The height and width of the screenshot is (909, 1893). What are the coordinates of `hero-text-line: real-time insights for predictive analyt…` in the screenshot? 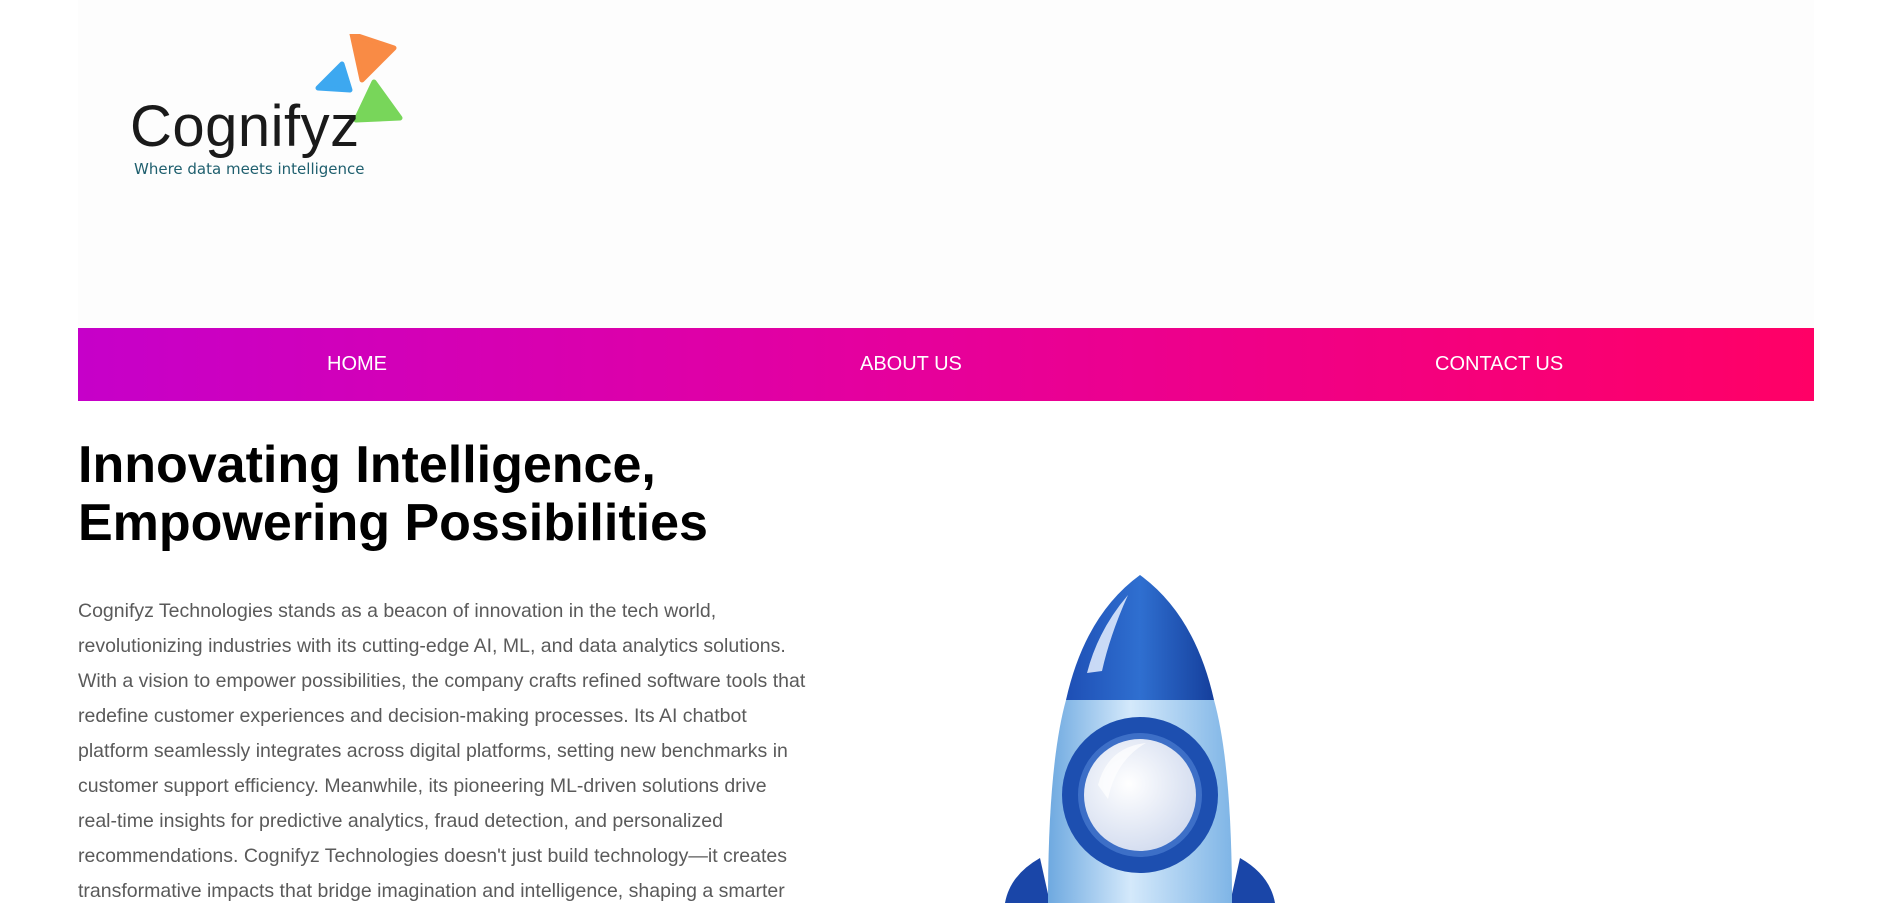 It's located at (400, 821).